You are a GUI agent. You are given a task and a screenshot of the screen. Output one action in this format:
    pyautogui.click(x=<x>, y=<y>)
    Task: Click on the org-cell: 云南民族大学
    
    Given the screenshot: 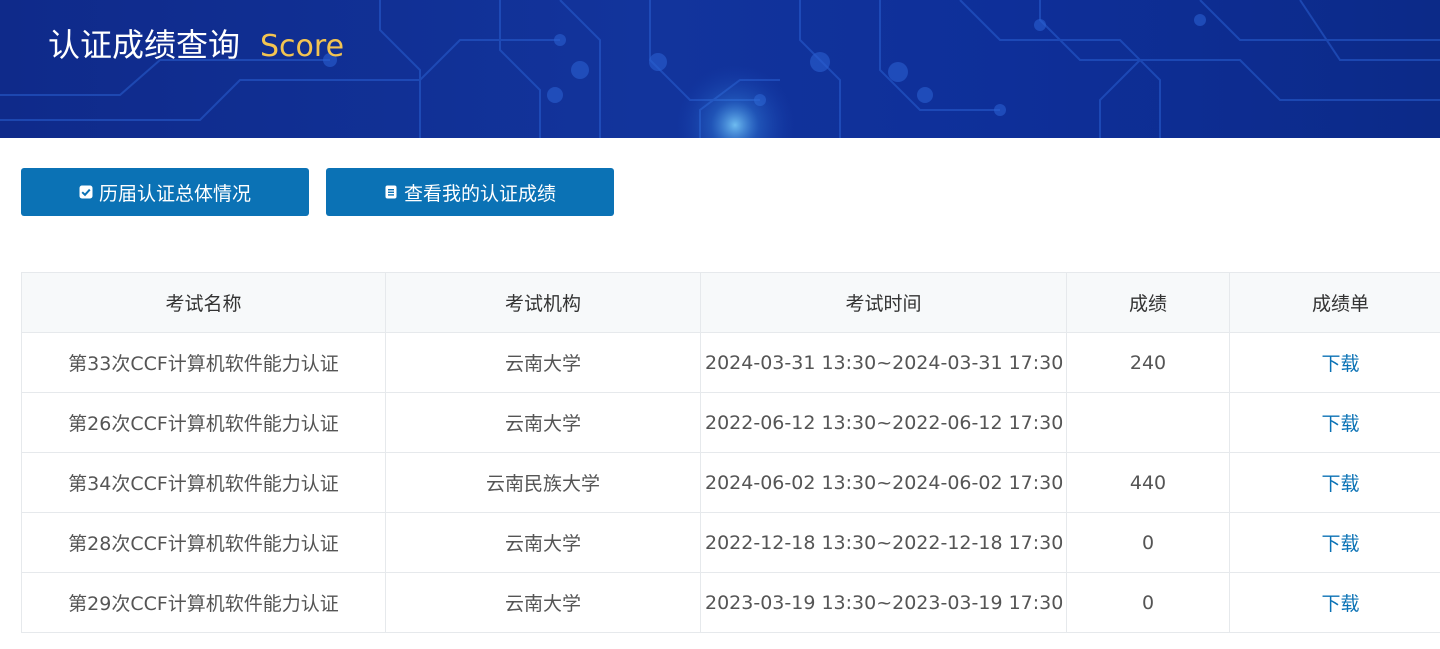 What is the action you would take?
    pyautogui.click(x=543, y=482)
    